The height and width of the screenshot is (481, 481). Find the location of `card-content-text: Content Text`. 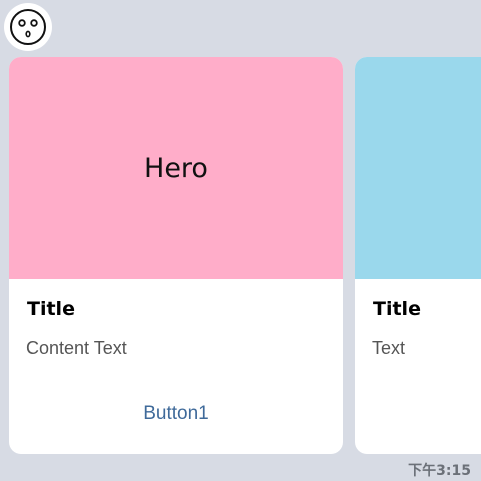

card-content-text: Content Text is located at coordinates (76, 348).